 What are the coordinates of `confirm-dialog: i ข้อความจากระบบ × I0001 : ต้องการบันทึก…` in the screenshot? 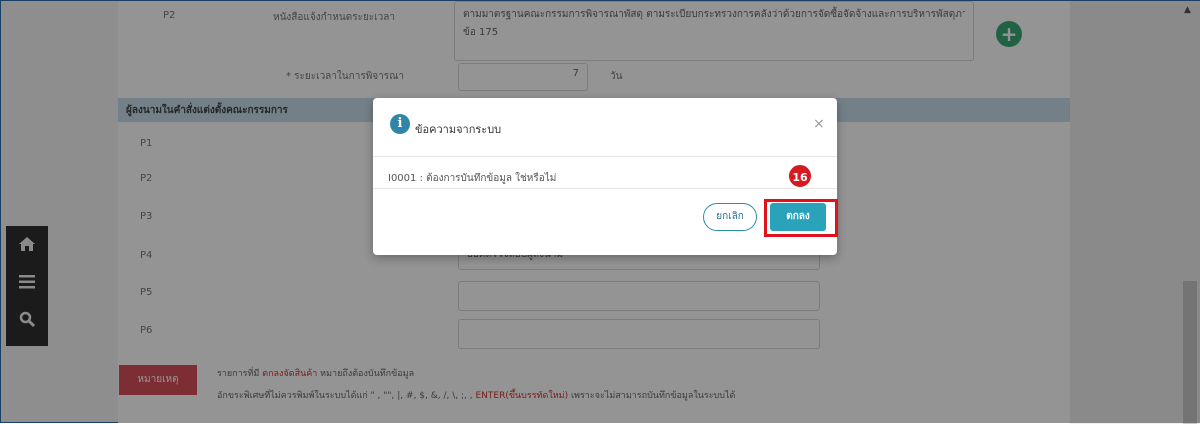 It's located at (605, 177).